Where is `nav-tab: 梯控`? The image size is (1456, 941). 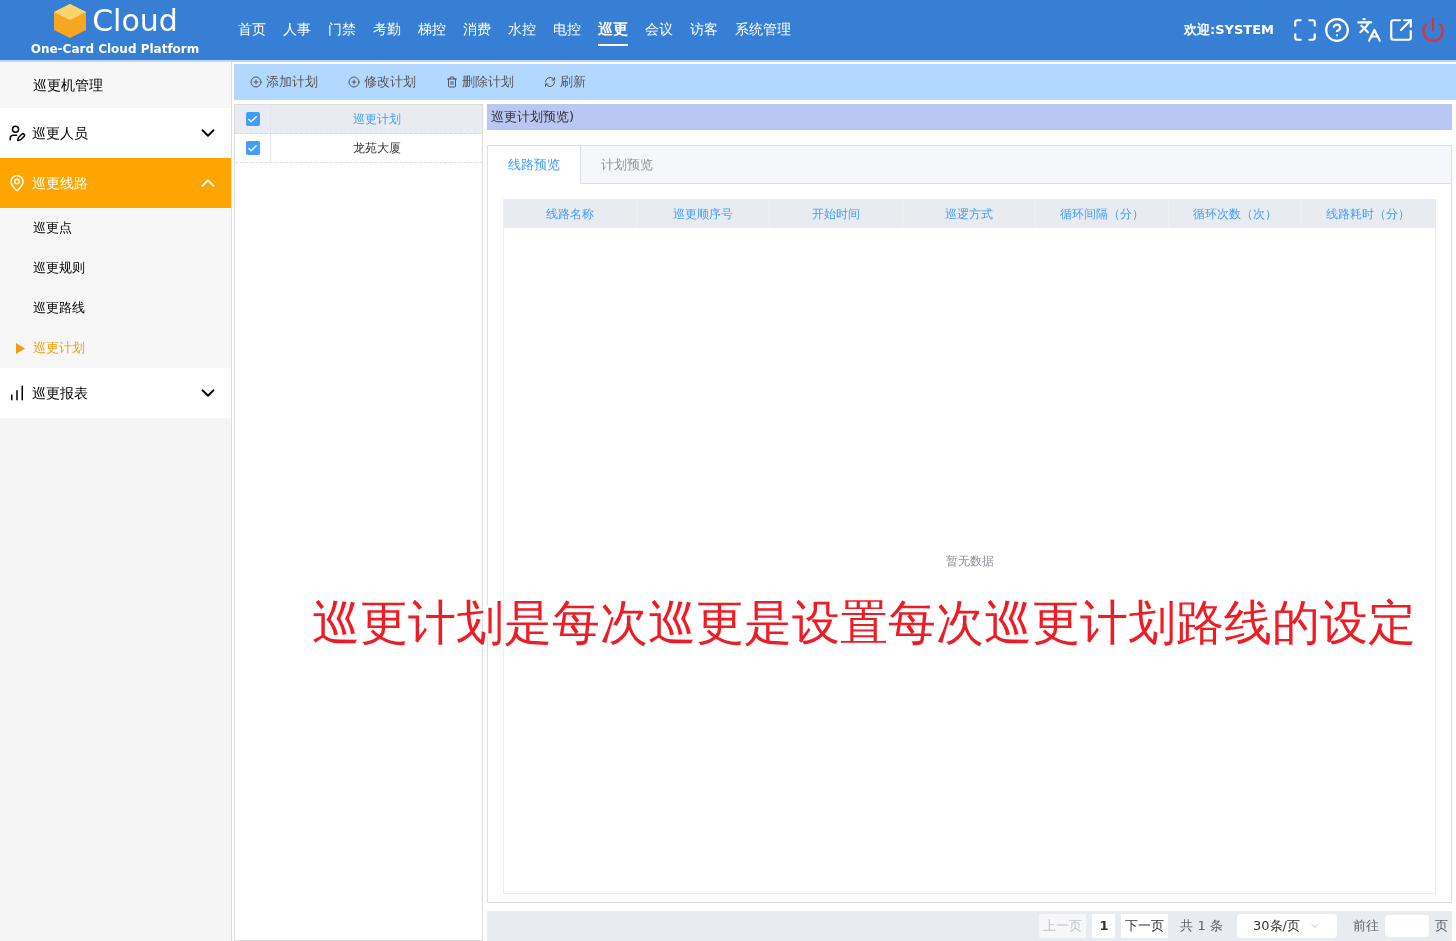 nav-tab: 梯控 is located at coordinates (432, 30).